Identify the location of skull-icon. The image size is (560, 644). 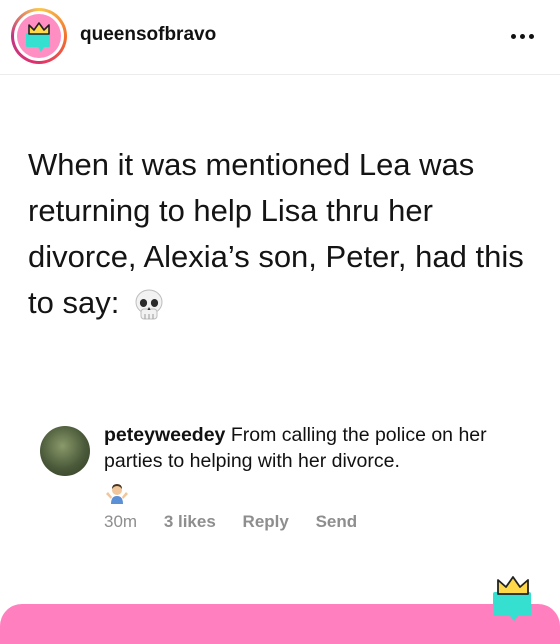
(149, 304).